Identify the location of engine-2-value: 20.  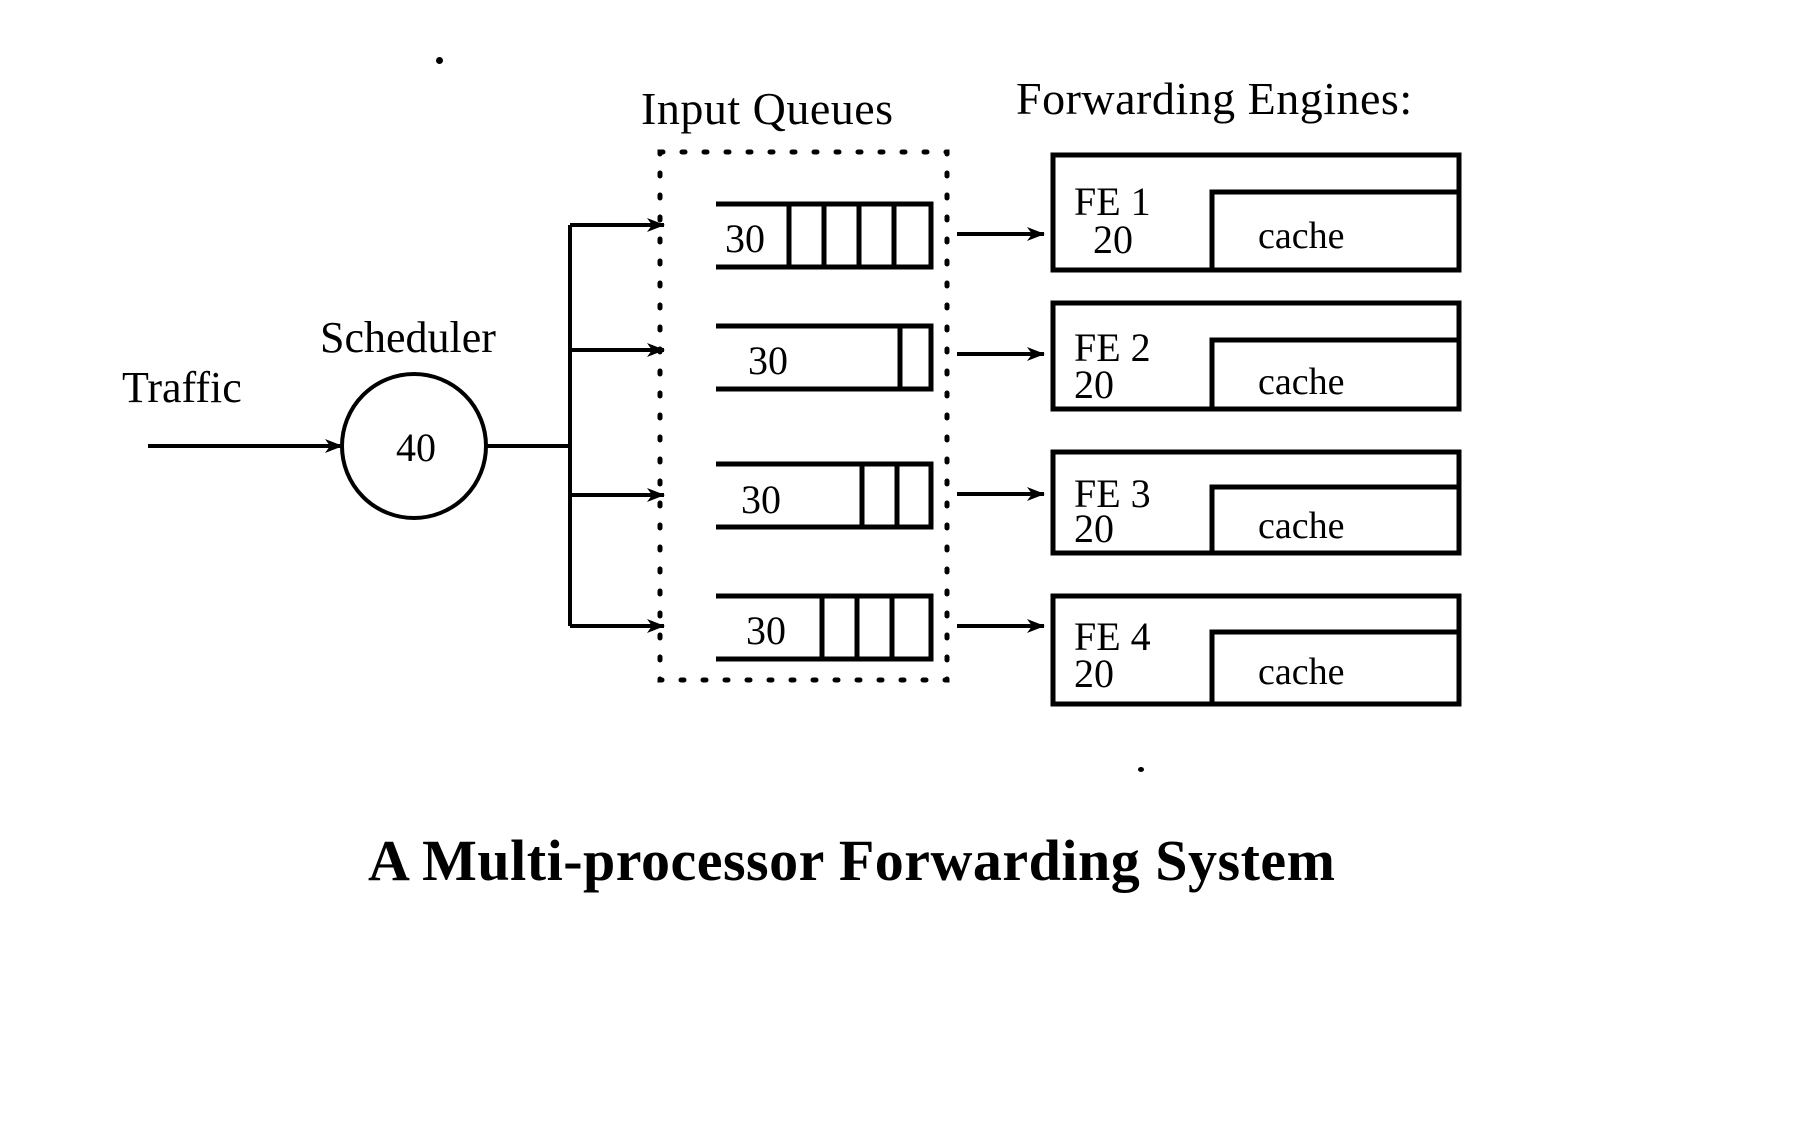
(1094, 384).